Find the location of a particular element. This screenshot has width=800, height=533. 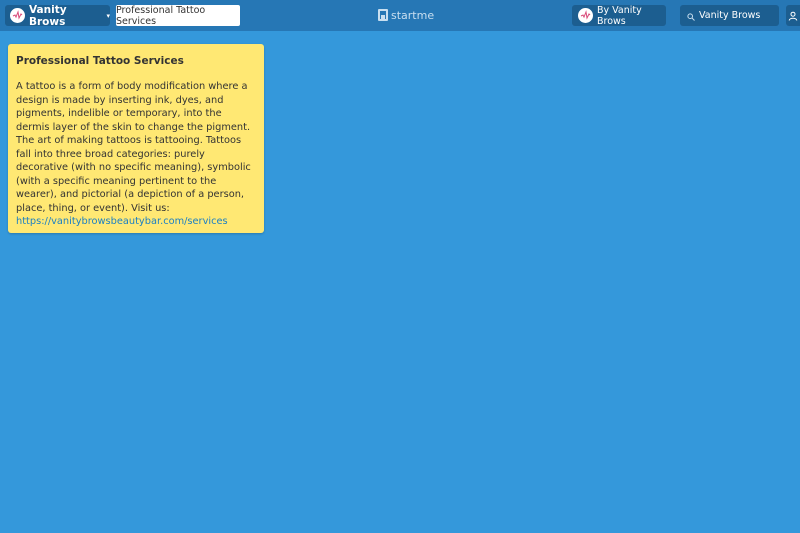

by-author-button: By Vanity Brows is located at coordinates (619, 15).